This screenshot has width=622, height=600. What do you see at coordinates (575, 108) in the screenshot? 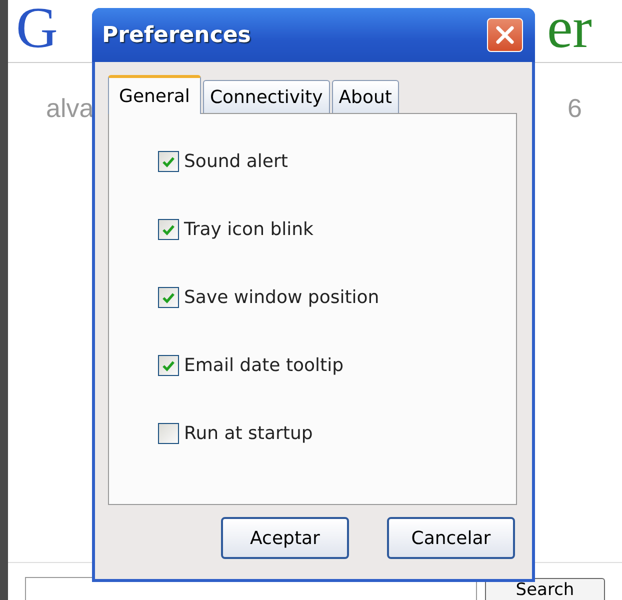
I see `unread-count: 6` at bounding box center [575, 108].